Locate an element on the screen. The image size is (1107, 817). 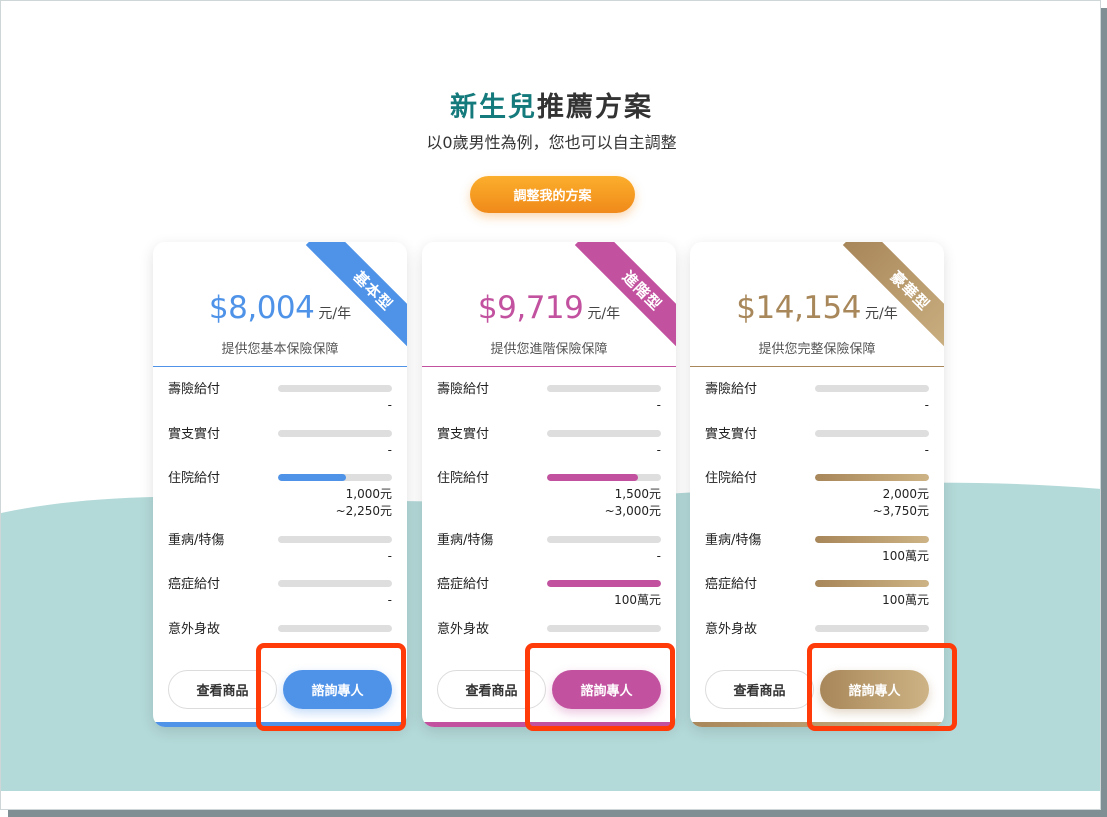
plan-description: 提供您基本保險保障 is located at coordinates (280, 349).